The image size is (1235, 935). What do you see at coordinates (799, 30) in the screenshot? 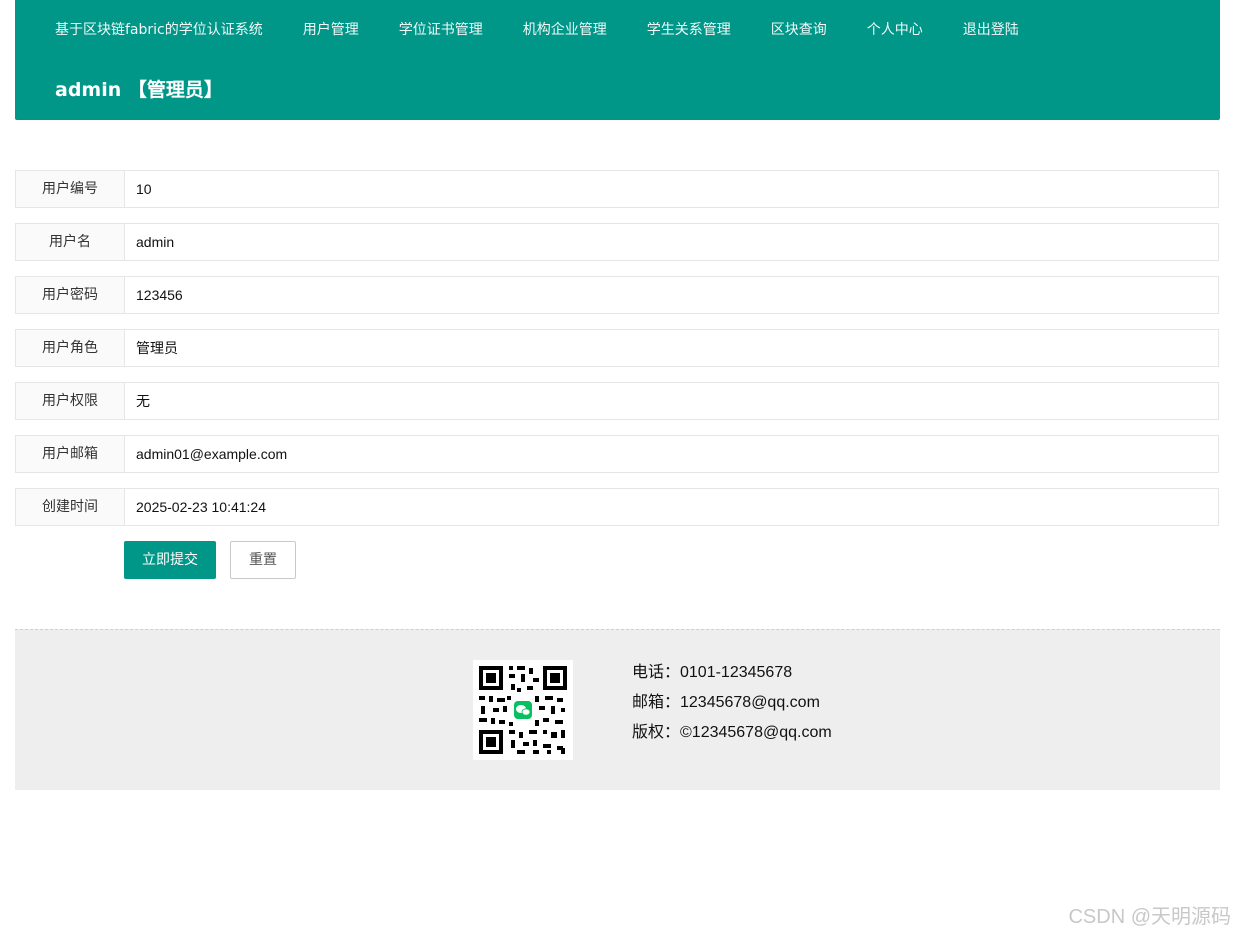
I see `nav-block-query: 区块查询` at bounding box center [799, 30].